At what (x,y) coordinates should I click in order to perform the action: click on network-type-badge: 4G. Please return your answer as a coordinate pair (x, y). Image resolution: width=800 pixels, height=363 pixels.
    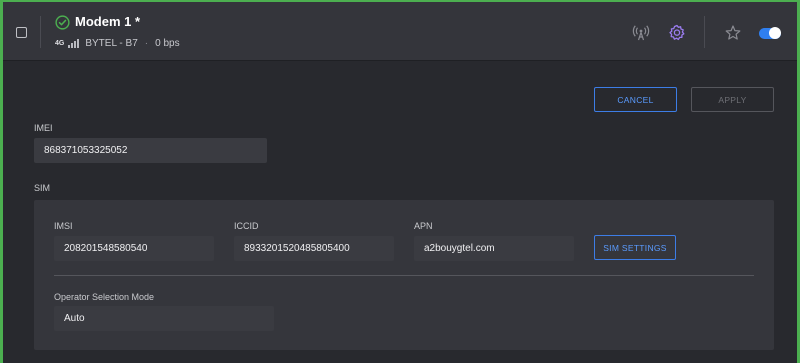
    Looking at the image, I should click on (60, 43).